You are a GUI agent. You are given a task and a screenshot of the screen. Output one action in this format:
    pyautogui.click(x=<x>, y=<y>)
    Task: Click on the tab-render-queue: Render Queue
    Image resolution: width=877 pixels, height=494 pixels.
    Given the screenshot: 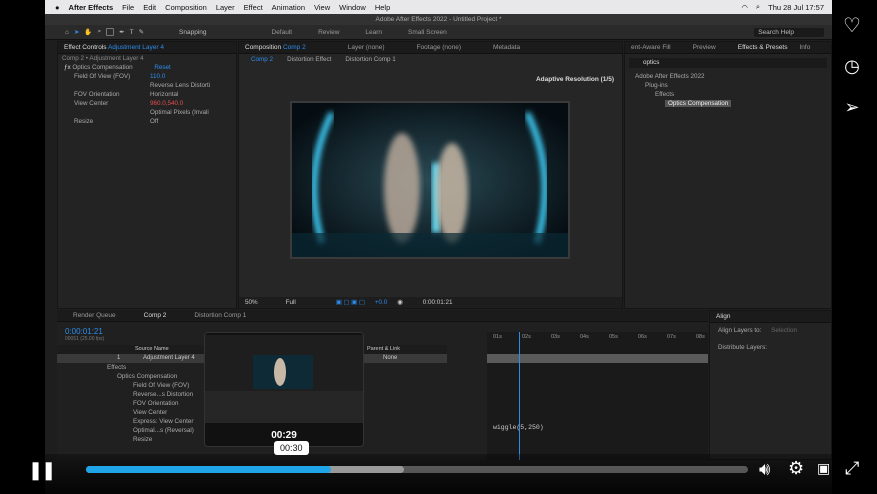 What is the action you would take?
    pyautogui.click(x=94, y=315)
    